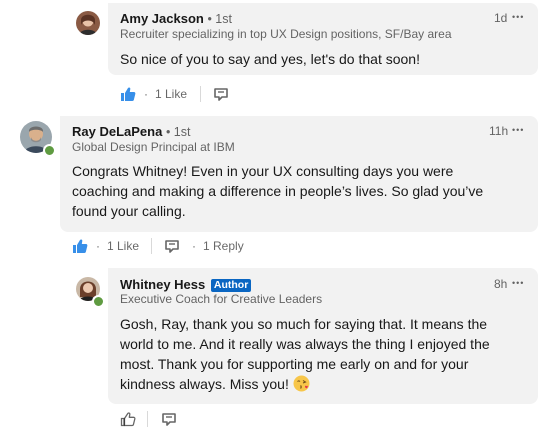 The width and height of the screenshot is (551, 436). Describe the element at coordinates (325, 384) in the screenshot. I see `comment-text-line-last: kindness always. Miss you!` at that location.